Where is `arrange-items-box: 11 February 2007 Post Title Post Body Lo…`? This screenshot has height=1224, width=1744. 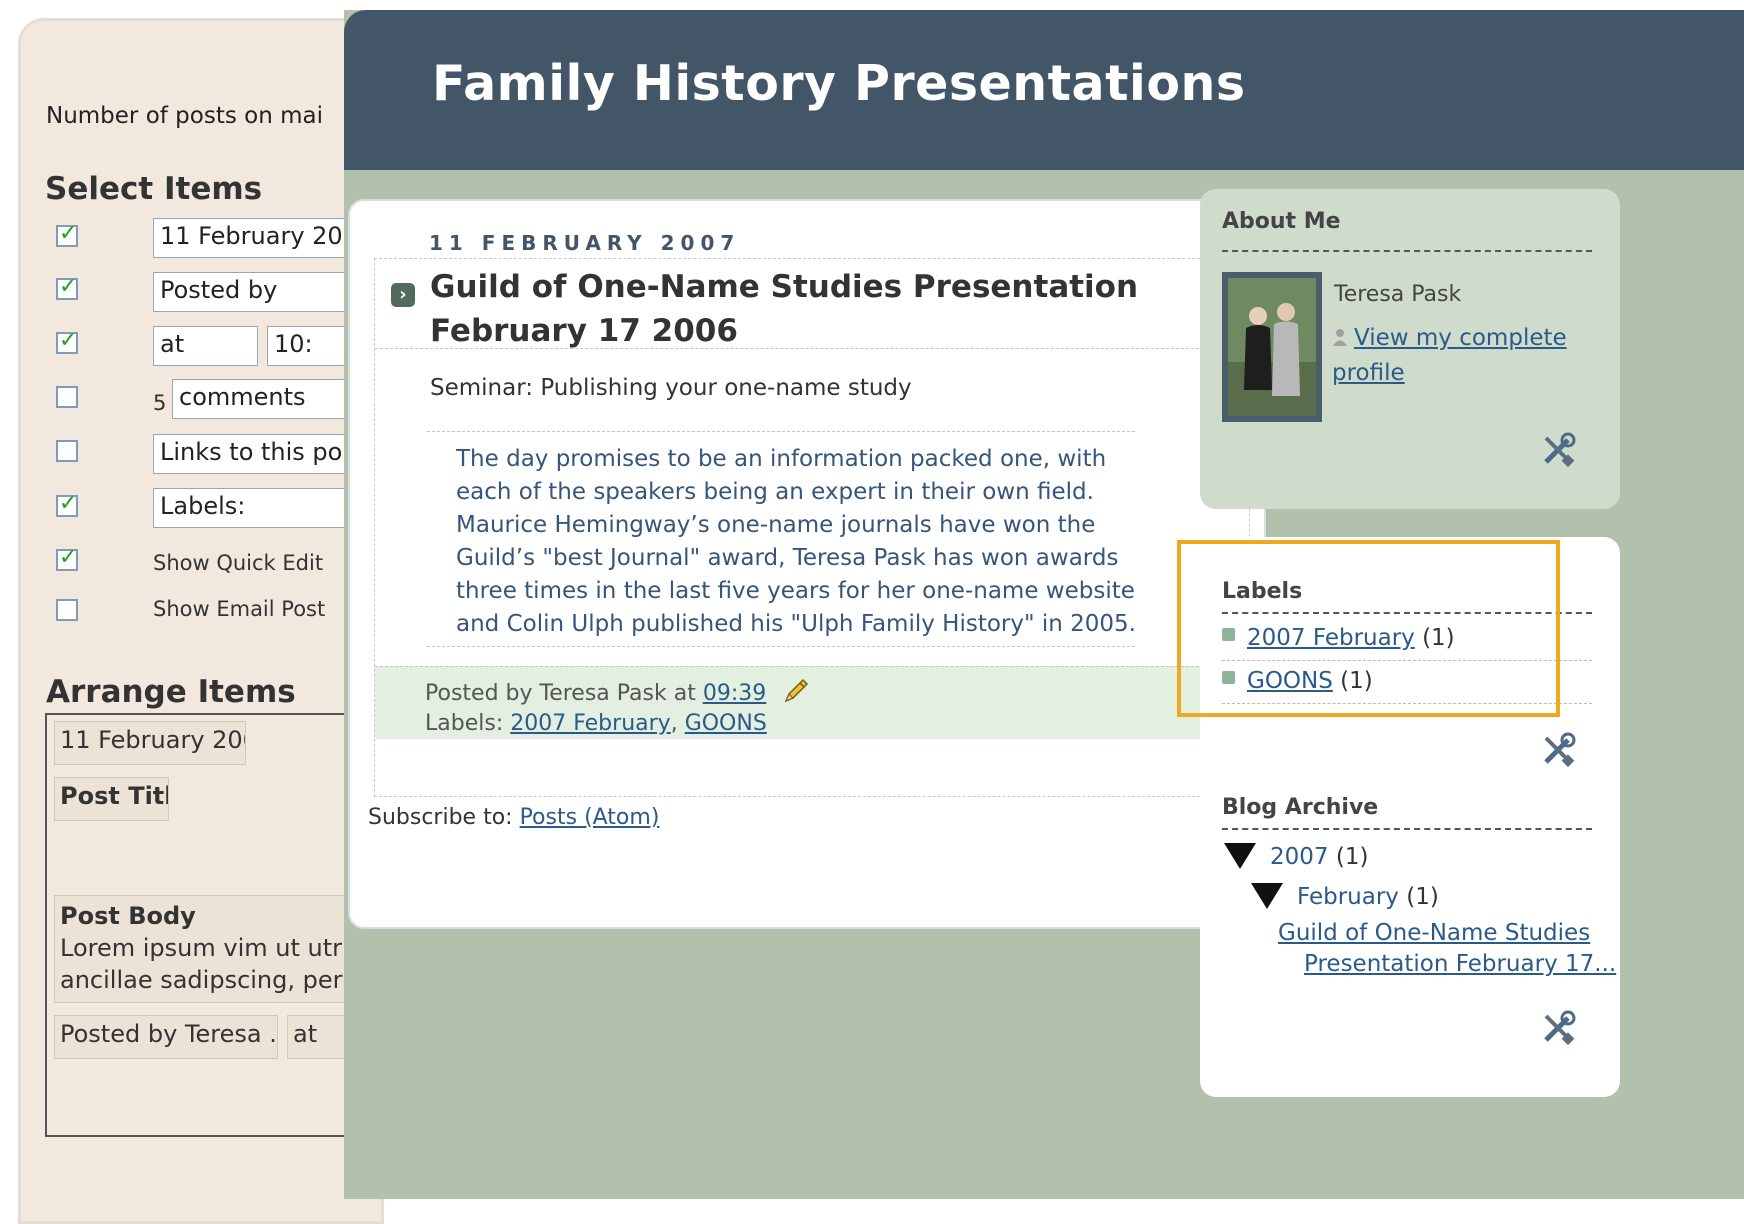
arrange-items-box: 11 February 2007 Post Title Post Body Lo… is located at coordinates (213, 925).